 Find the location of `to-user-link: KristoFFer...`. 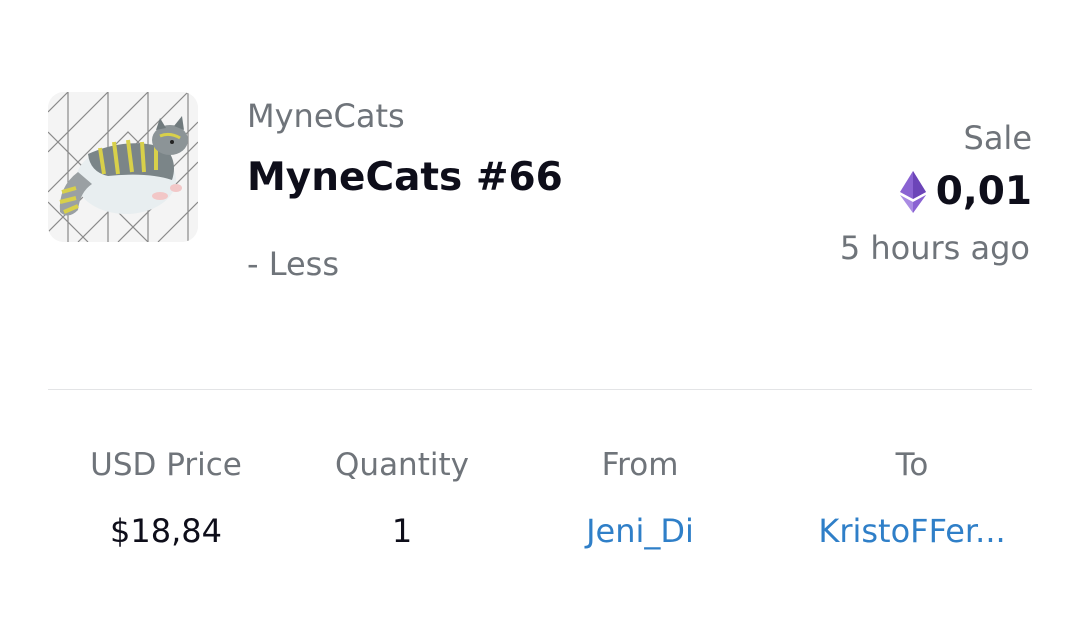

to-user-link: KristoFFer... is located at coordinates (912, 531).